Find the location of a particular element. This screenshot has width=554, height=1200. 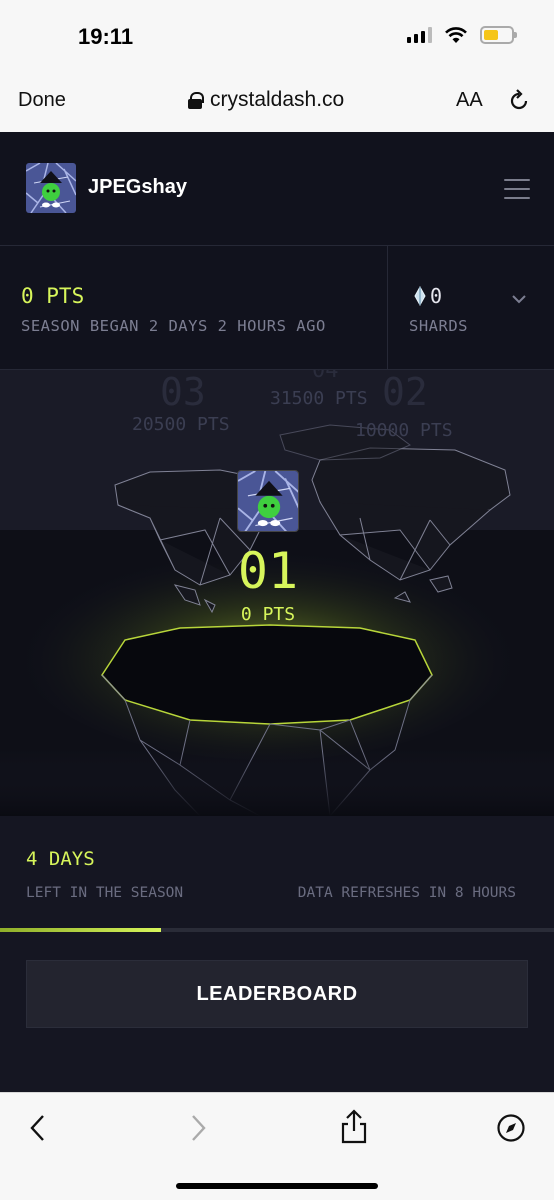

leaderboard-button: LEADERBOARD is located at coordinates (277, 994).